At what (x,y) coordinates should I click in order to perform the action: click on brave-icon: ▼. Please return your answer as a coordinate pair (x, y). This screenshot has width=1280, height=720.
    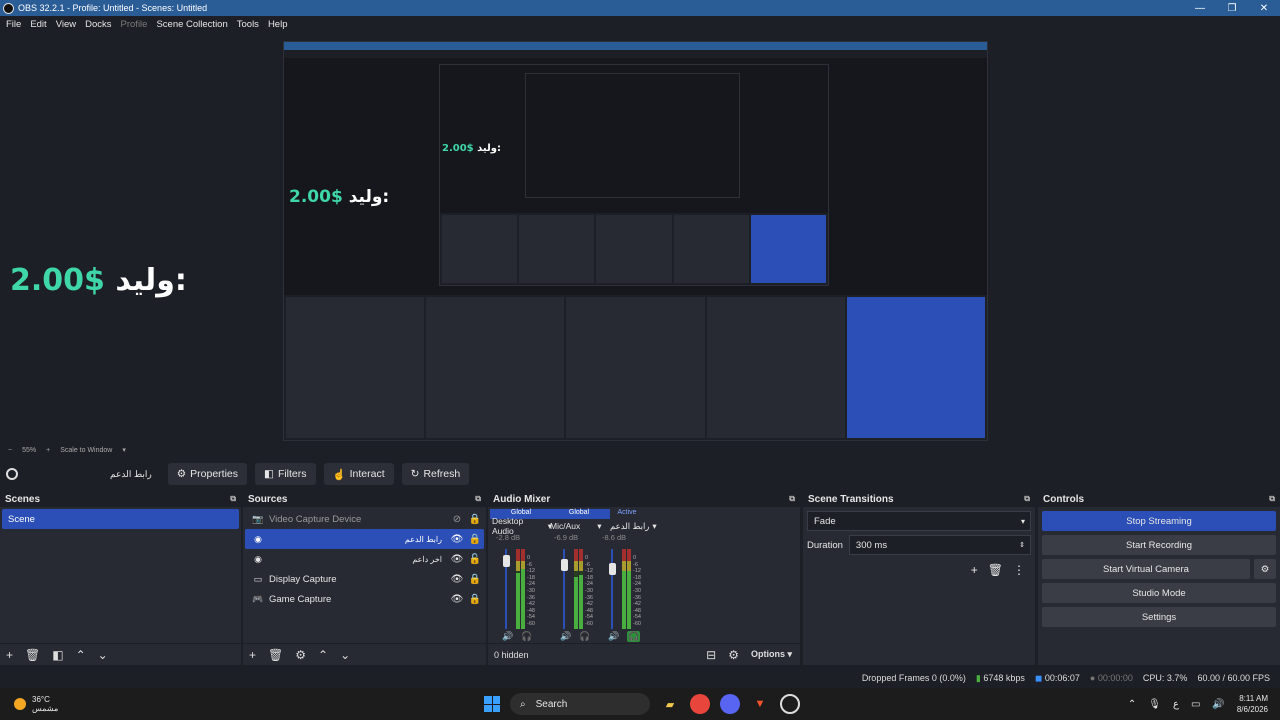
    Looking at the image, I should click on (760, 704).